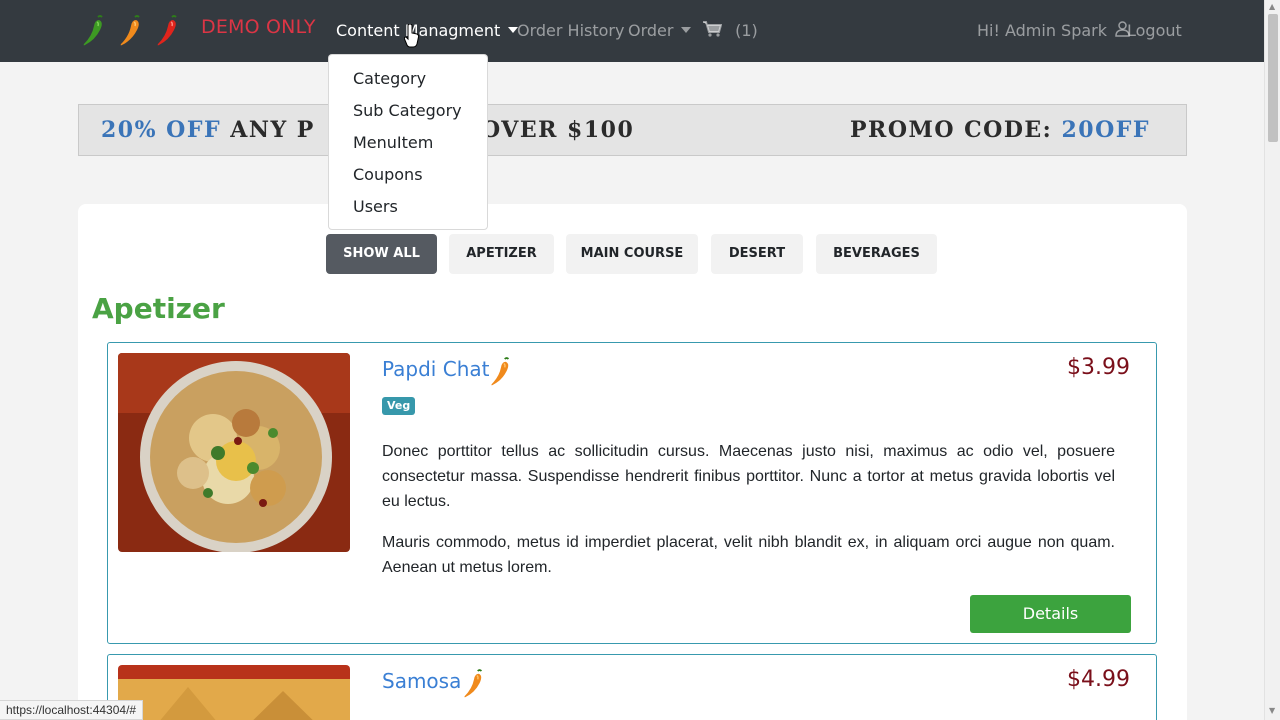 The width and height of the screenshot is (1280, 720). What do you see at coordinates (408, 111) in the screenshot?
I see `dropdown-item-sub-category: Sub Category` at bounding box center [408, 111].